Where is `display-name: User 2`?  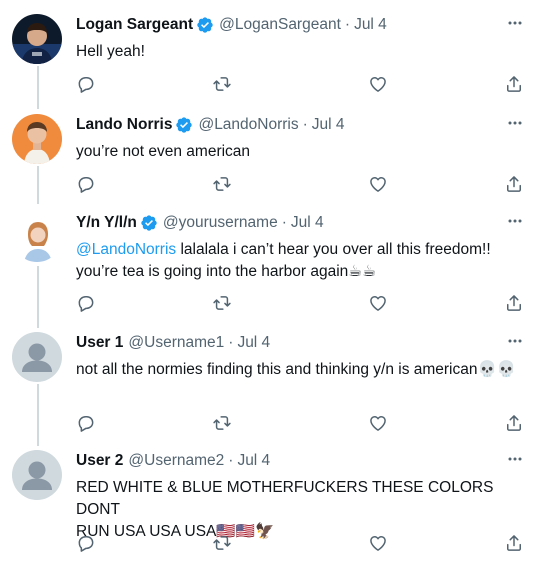 display-name: User 2 is located at coordinates (99, 461).